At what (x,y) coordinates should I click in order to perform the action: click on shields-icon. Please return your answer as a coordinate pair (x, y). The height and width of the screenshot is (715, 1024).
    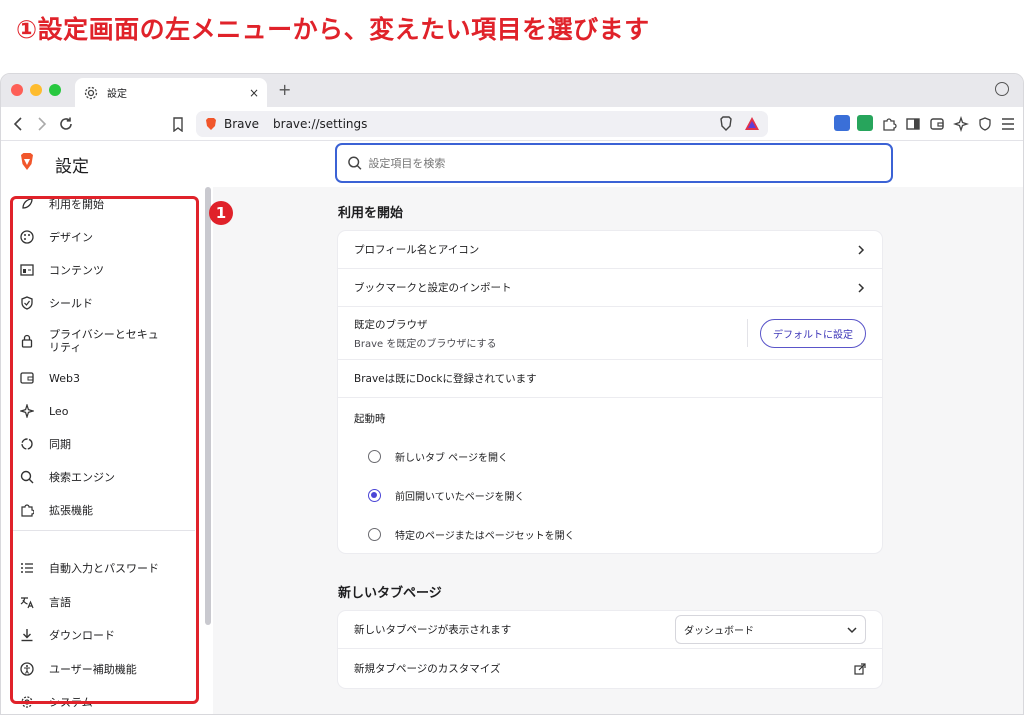
    Looking at the image, I should click on (726, 124).